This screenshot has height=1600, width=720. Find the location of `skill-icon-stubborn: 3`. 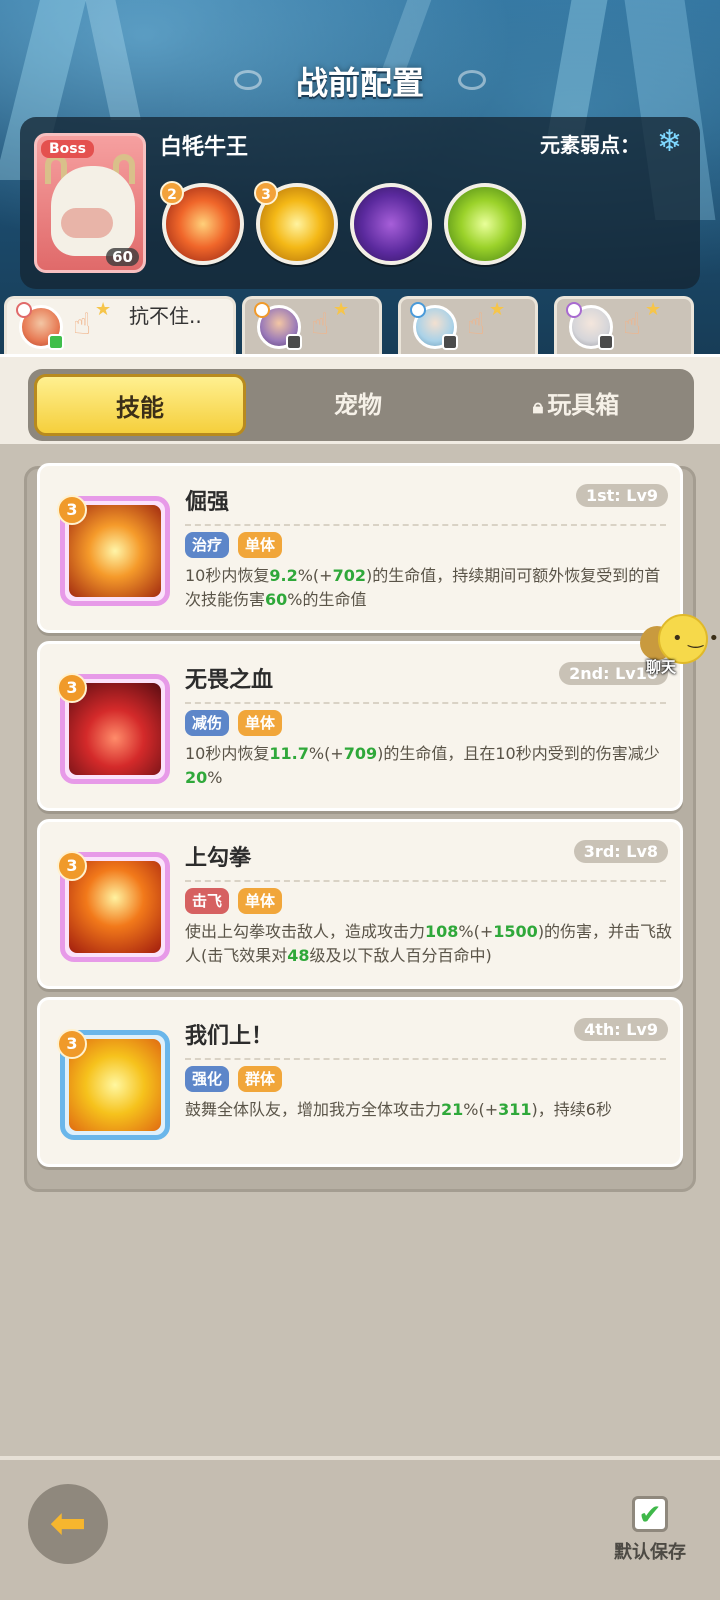

skill-icon-stubborn: 3 is located at coordinates (113, 550).